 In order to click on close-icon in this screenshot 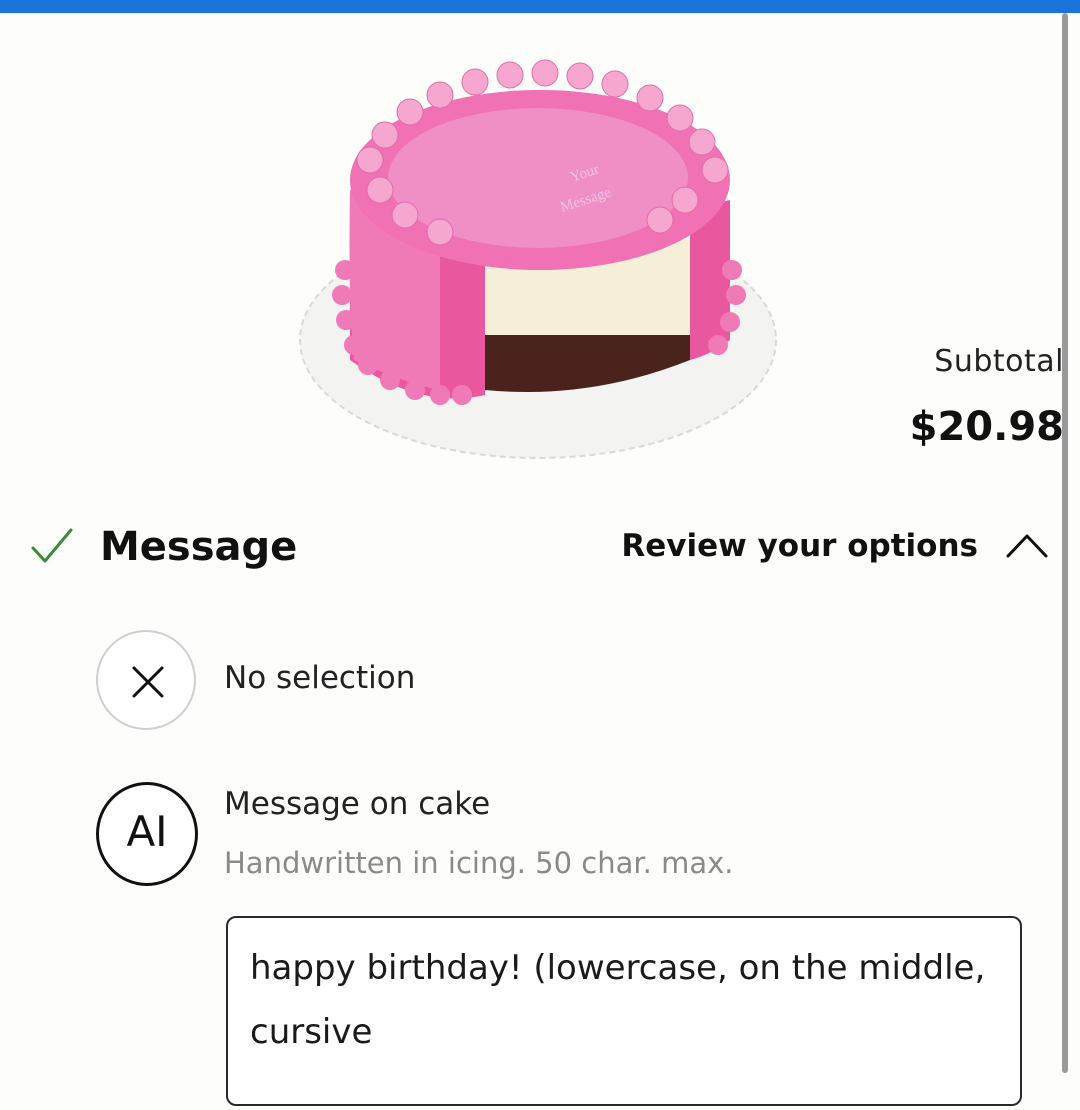, I will do `click(148, 682)`.